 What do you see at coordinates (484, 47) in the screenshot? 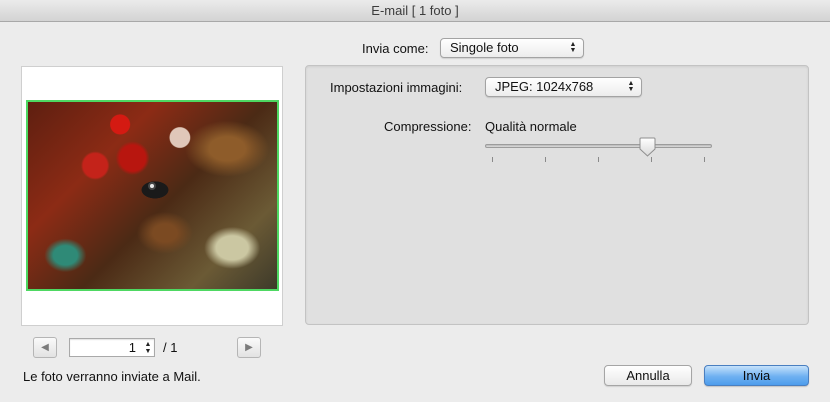
I see `send-as-value: Singole foto` at bounding box center [484, 47].